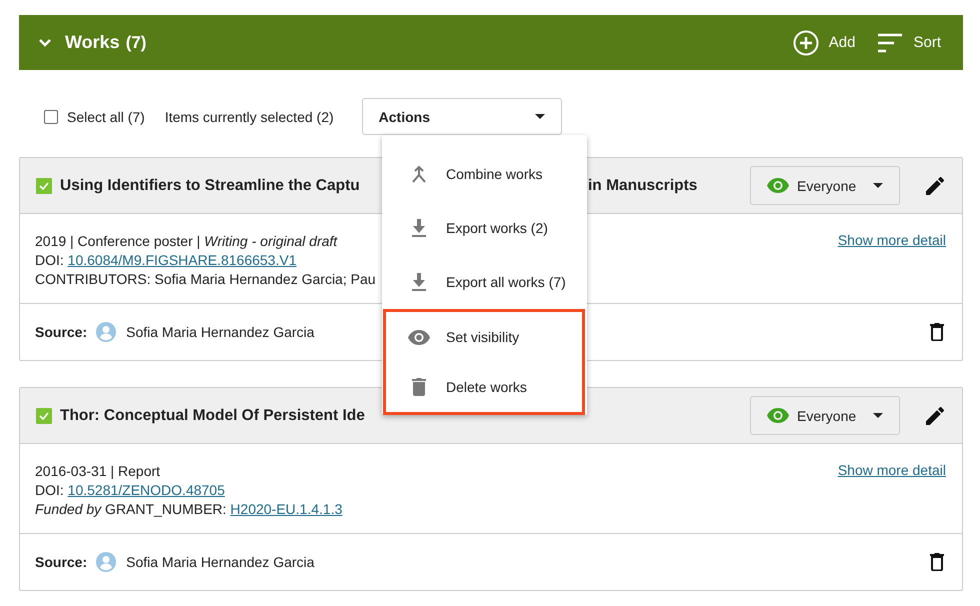 The height and width of the screenshot is (606, 980). I want to click on work-detail: Funded by GRANT_NUMBER: H2020-EU.1.4.1.3, so click(188, 509).